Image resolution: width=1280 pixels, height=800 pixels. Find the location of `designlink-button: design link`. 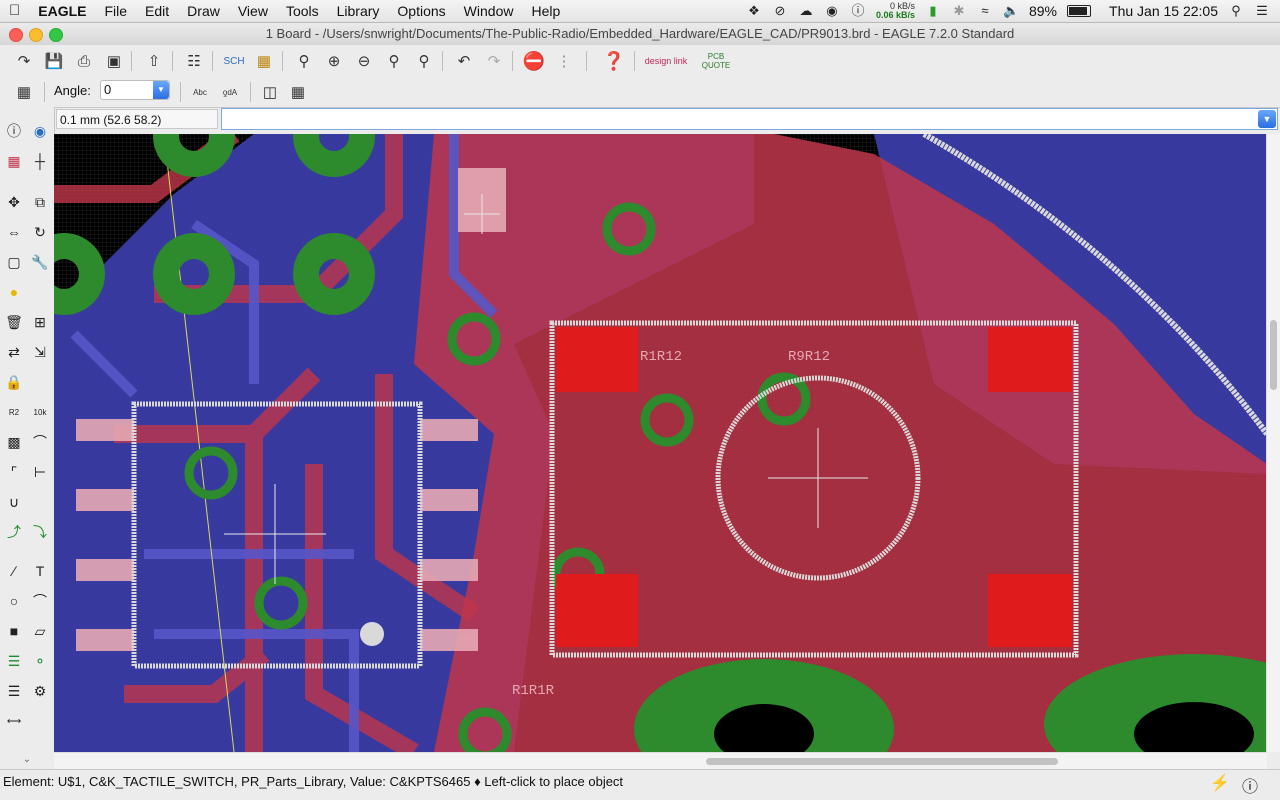

designlink-button: design link is located at coordinates (666, 61).